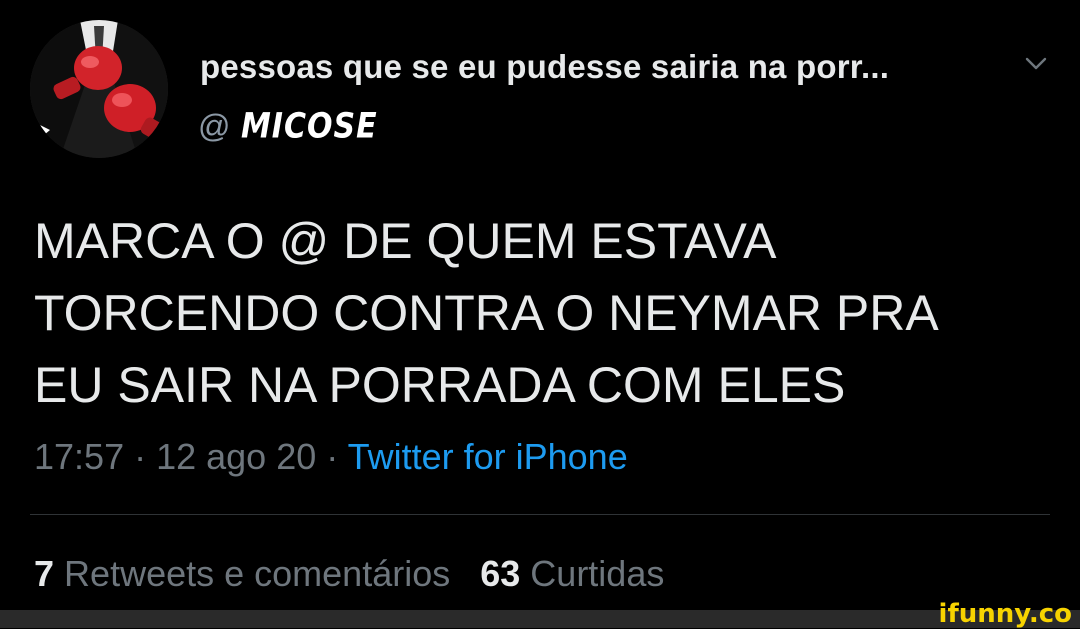 Image resolution: width=1080 pixels, height=629 pixels. What do you see at coordinates (540, 514) in the screenshot?
I see `divider` at bounding box center [540, 514].